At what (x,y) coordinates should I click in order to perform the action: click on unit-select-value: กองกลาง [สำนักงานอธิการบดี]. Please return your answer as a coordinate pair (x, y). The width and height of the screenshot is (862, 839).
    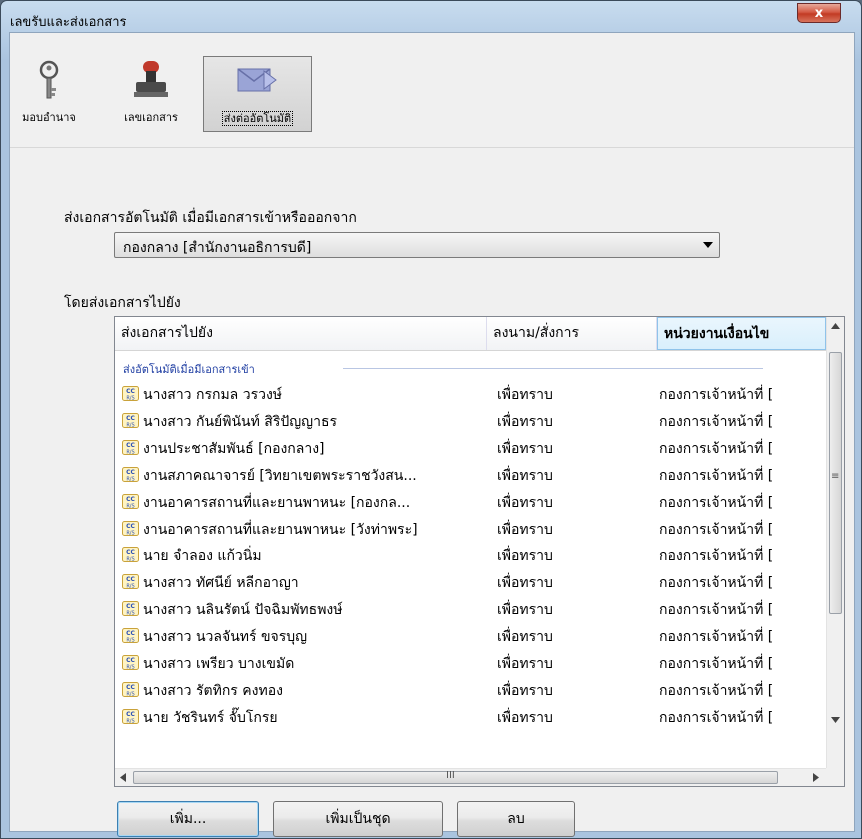
    Looking at the image, I should click on (217, 248).